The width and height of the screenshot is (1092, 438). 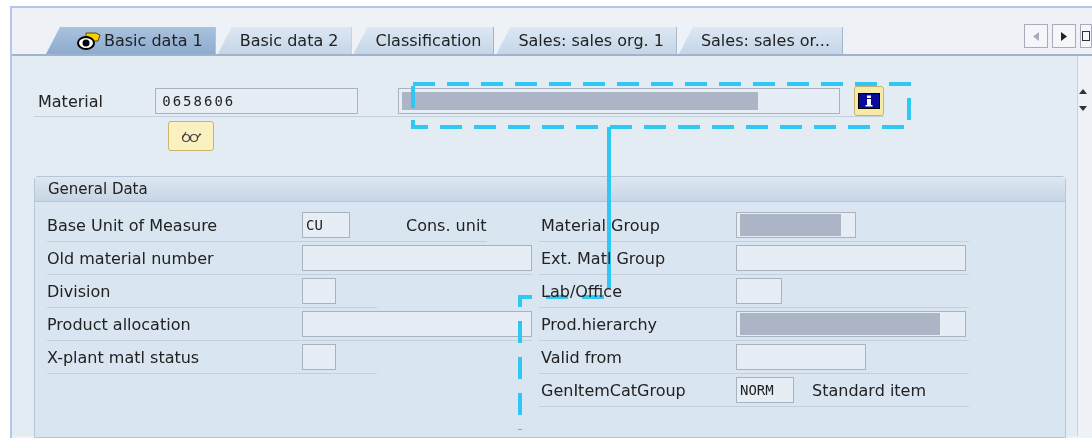 What do you see at coordinates (586, 40) in the screenshot?
I see `tab: Sales: sales org. 1` at bounding box center [586, 40].